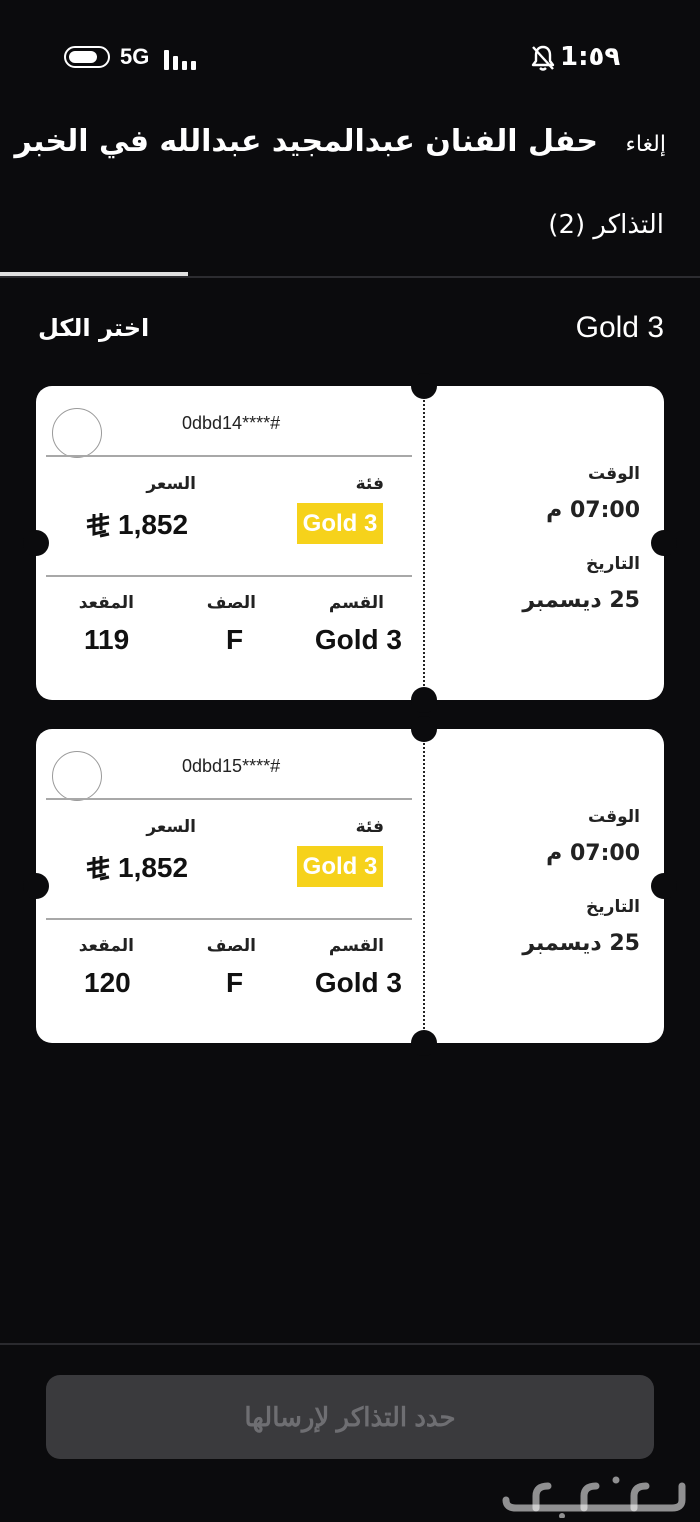 Image resolution: width=700 pixels, height=1522 pixels. I want to click on tab-track, so click(350, 277).